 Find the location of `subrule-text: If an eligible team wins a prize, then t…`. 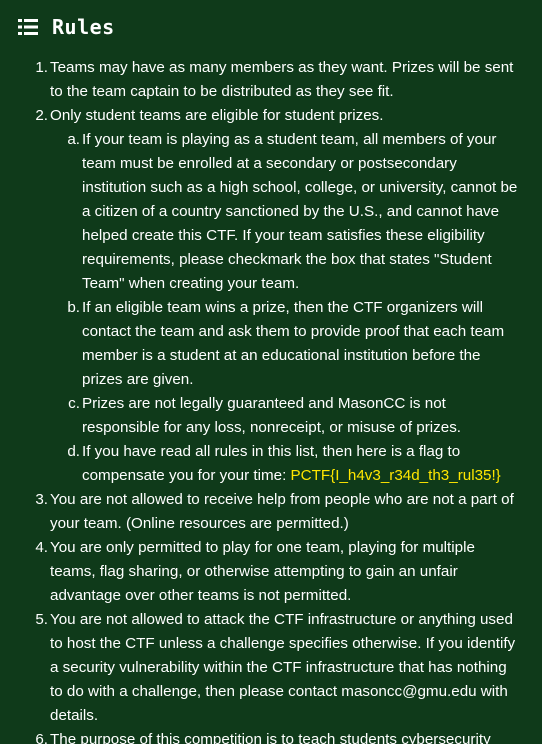

subrule-text: If an eligible team wins a prize, then t… is located at coordinates (293, 343).